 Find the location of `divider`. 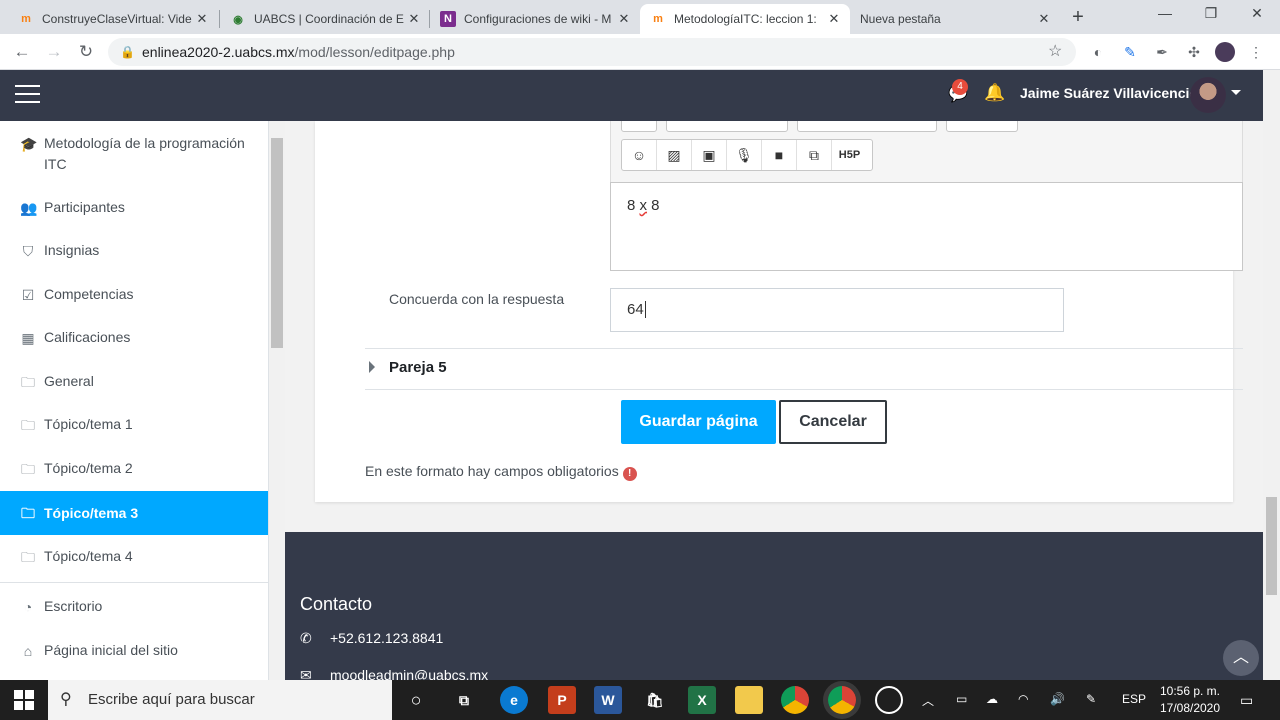

divider is located at coordinates (804, 389).